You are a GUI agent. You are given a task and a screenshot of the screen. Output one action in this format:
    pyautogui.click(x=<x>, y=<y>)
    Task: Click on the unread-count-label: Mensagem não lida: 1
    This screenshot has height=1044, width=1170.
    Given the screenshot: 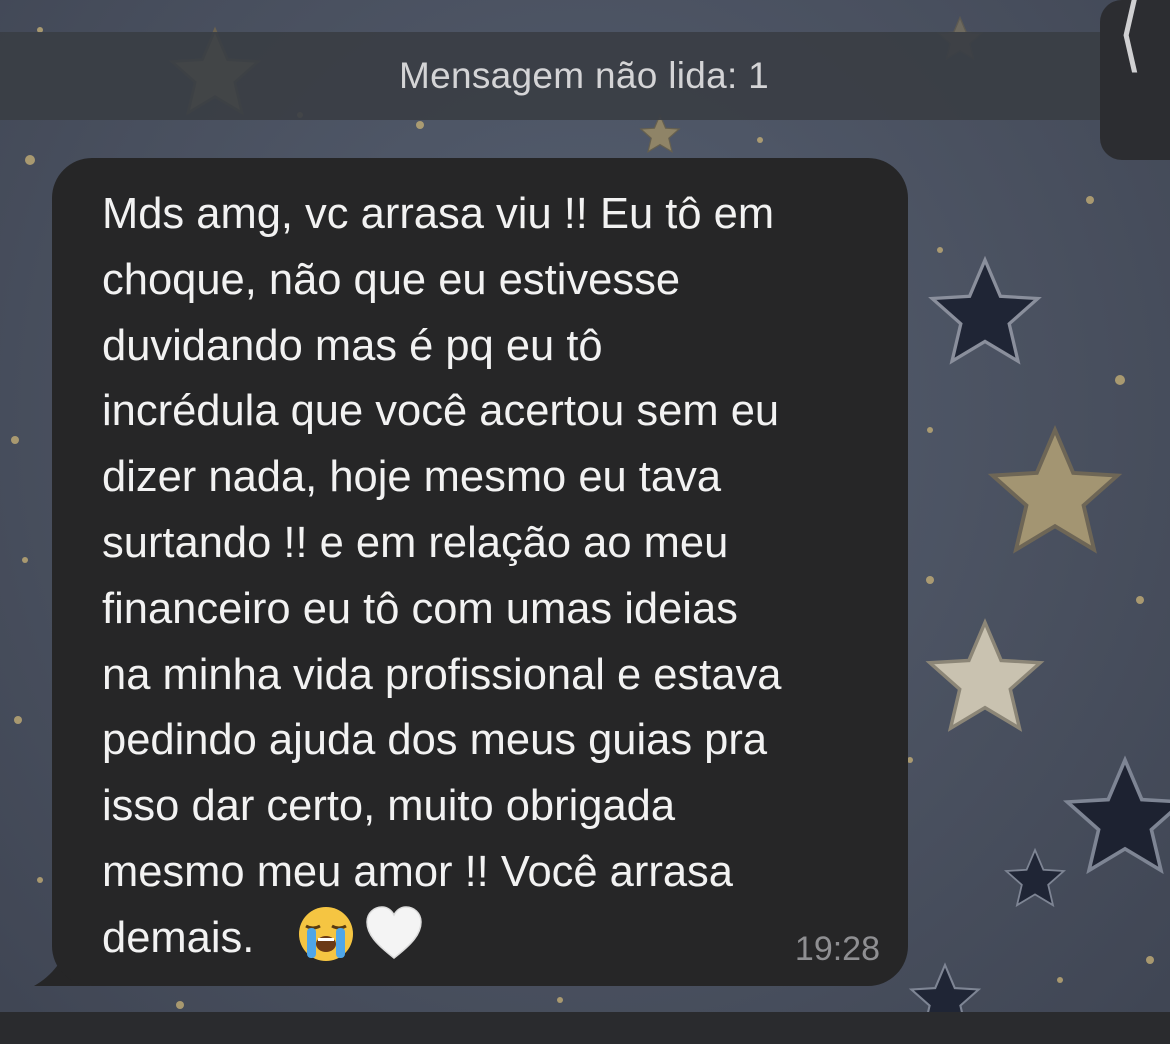 What is the action you would take?
    pyautogui.click(x=584, y=75)
    